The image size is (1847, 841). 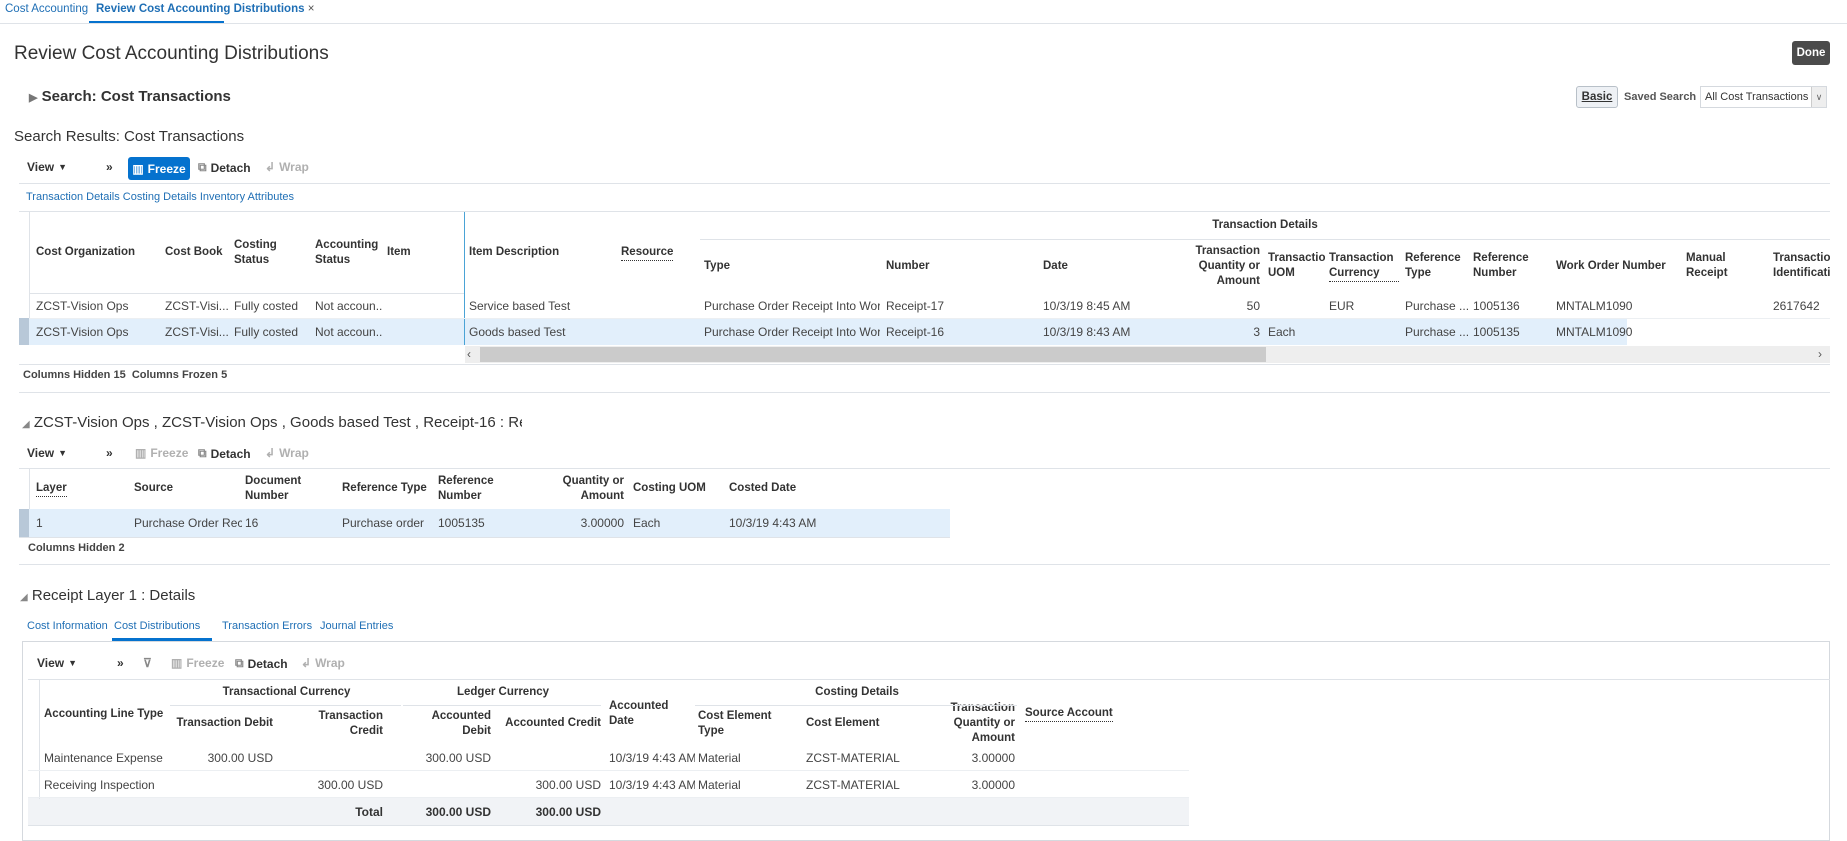 I want to click on table-cell: Fully costed, so click(x=266, y=332).